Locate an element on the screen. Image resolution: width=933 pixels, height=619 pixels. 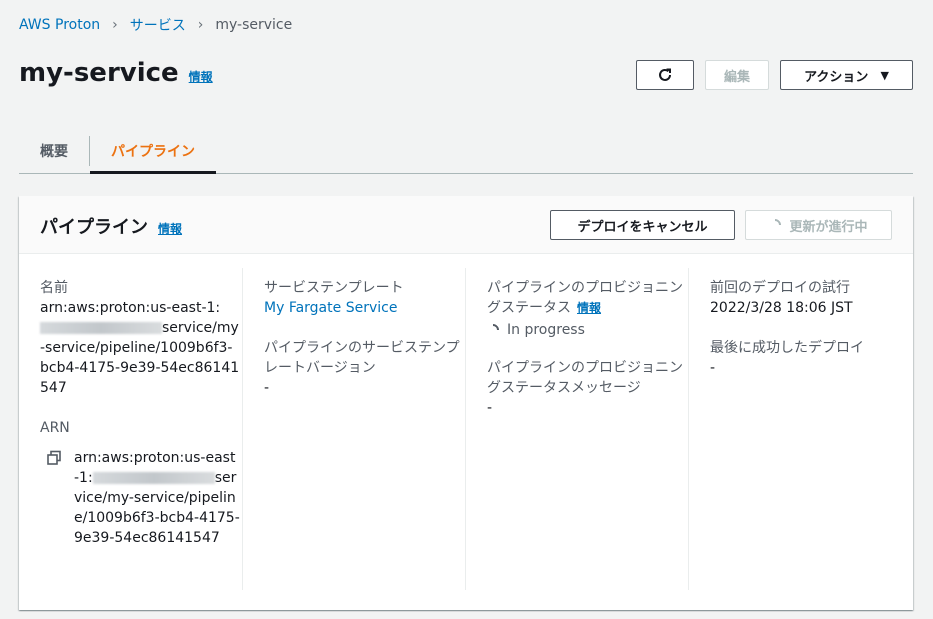
breadcrumb-services: サービス is located at coordinates (158, 25).